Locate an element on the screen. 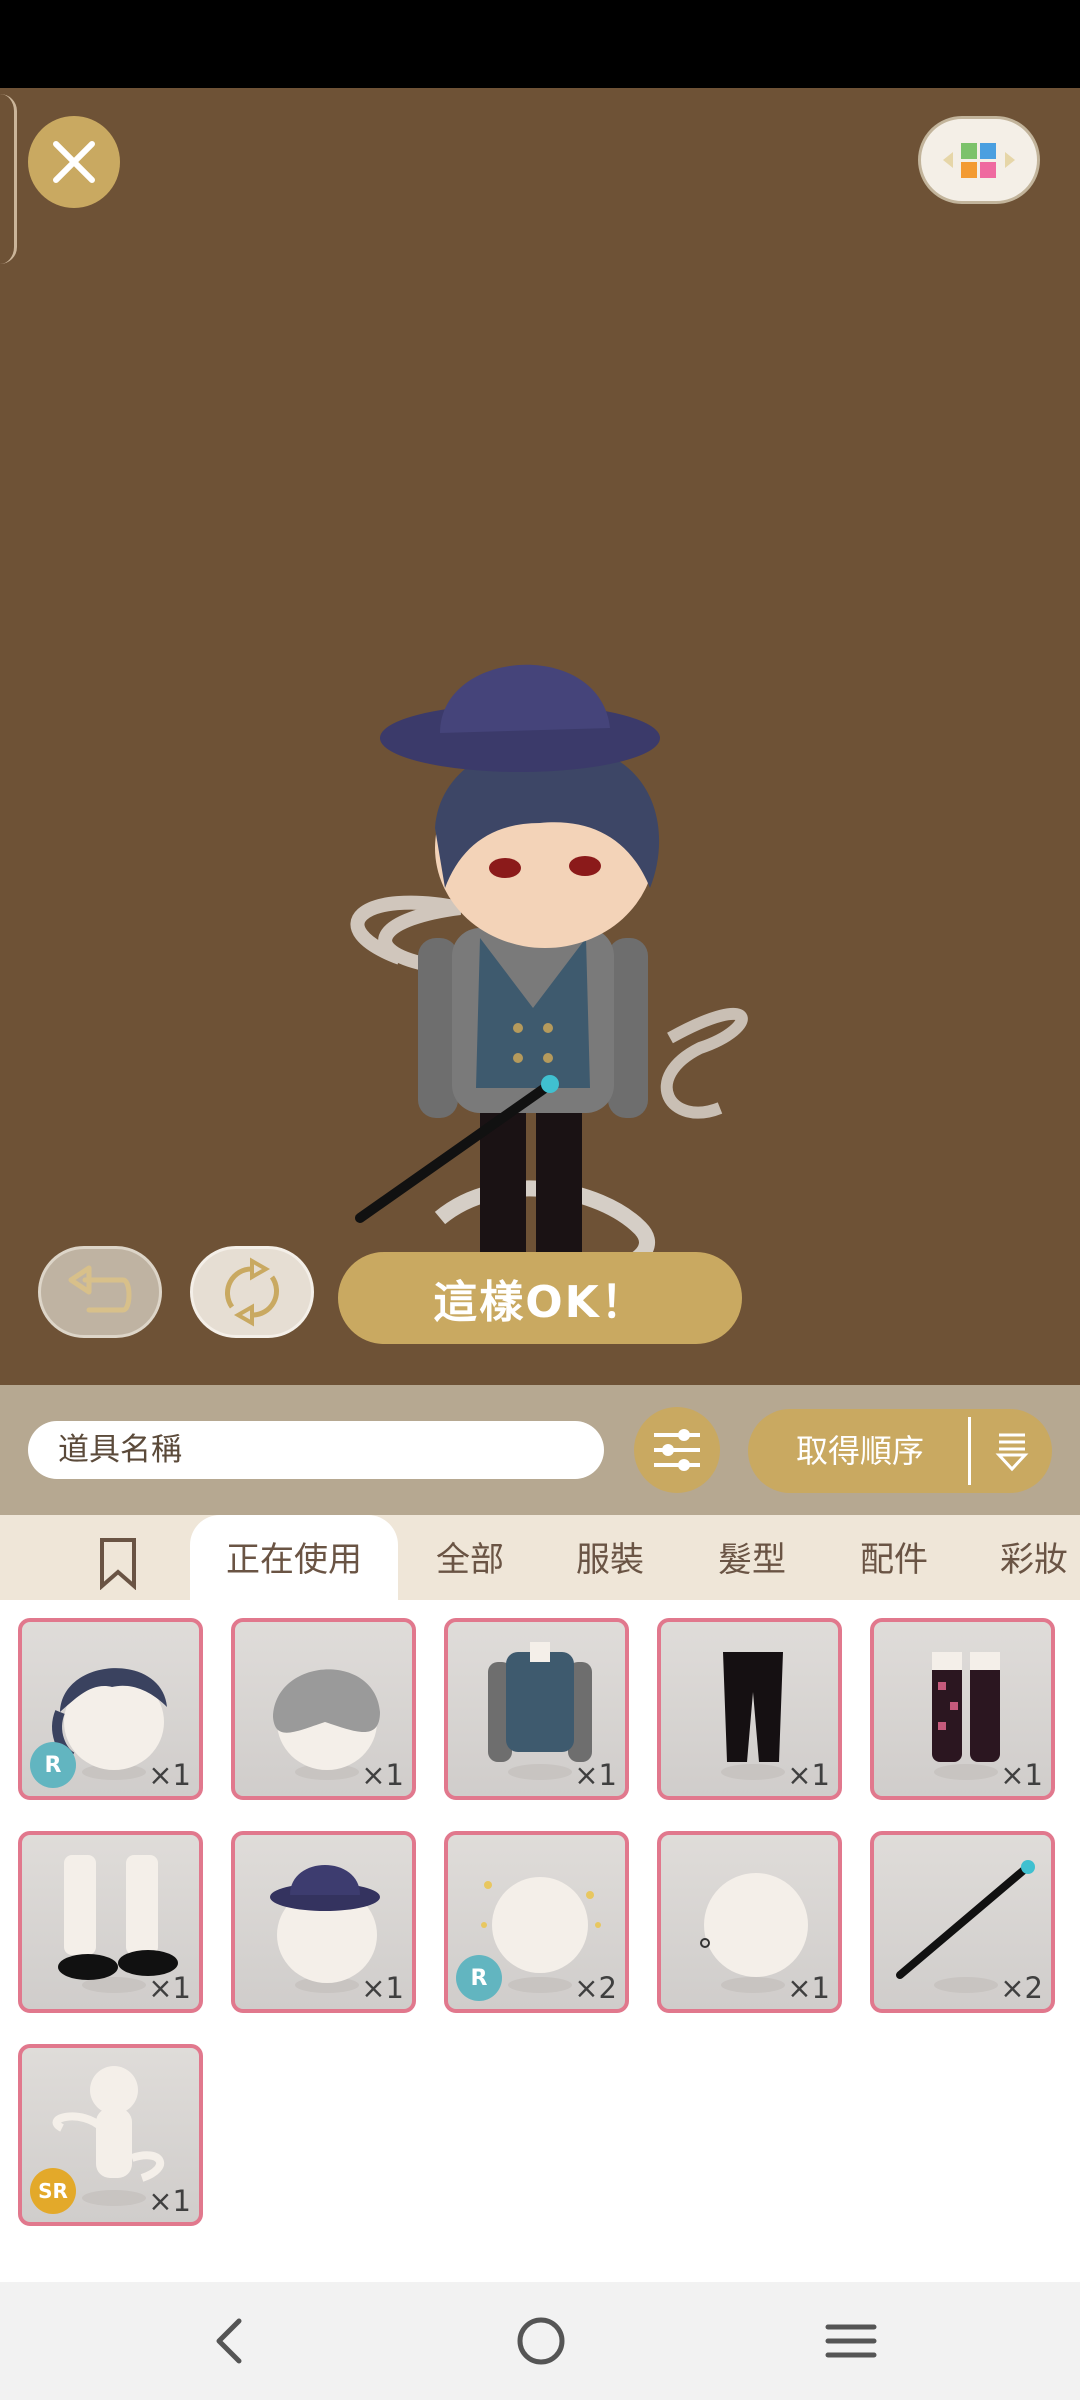  undo-button is located at coordinates (100, 1292).